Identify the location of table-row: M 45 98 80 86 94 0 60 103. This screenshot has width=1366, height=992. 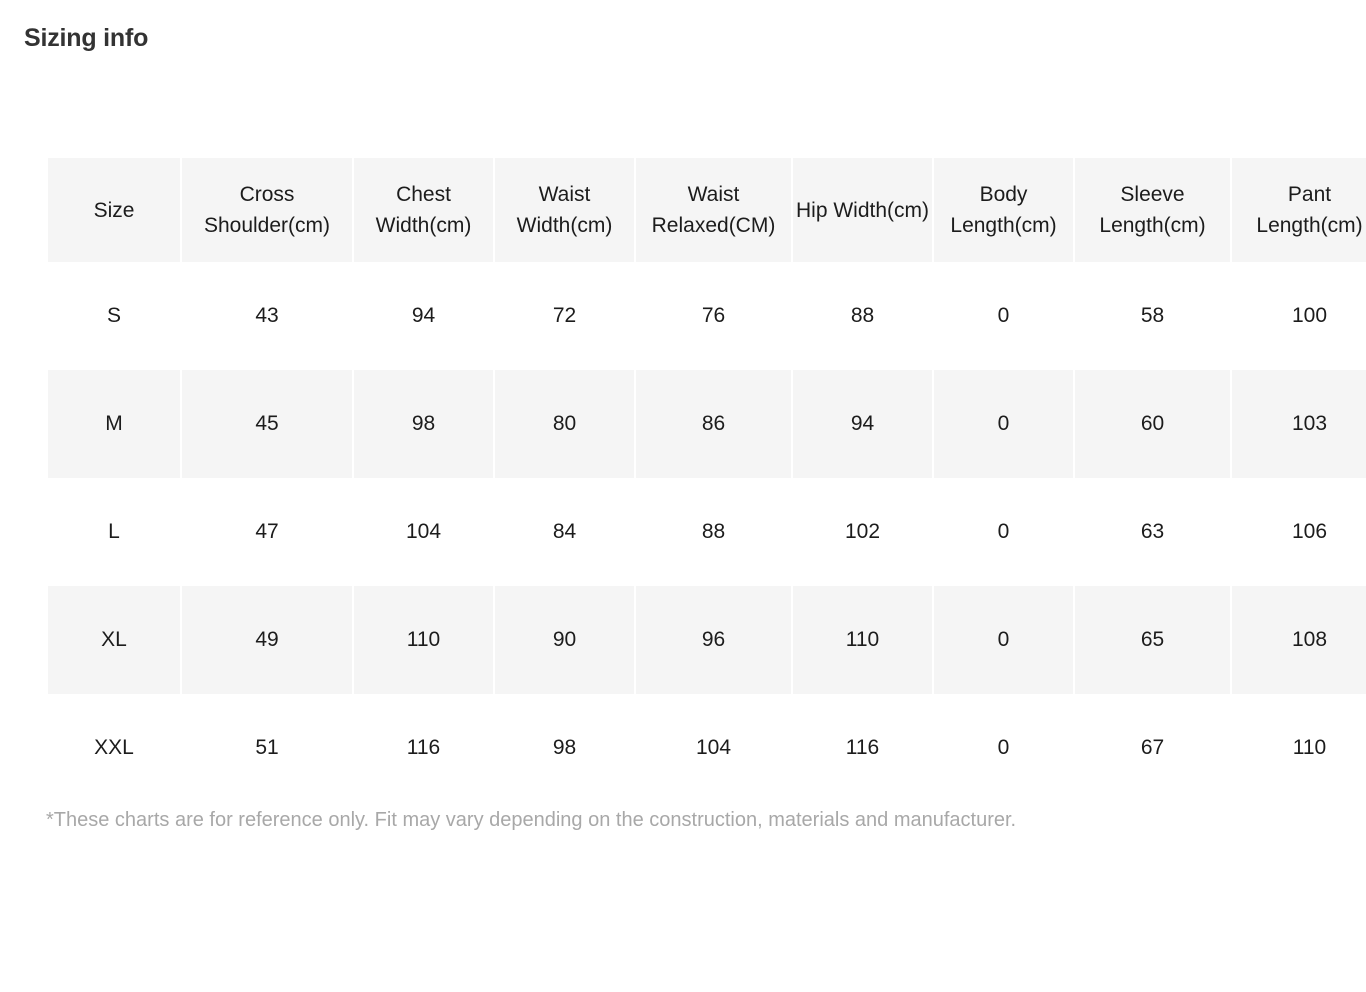
(707, 424).